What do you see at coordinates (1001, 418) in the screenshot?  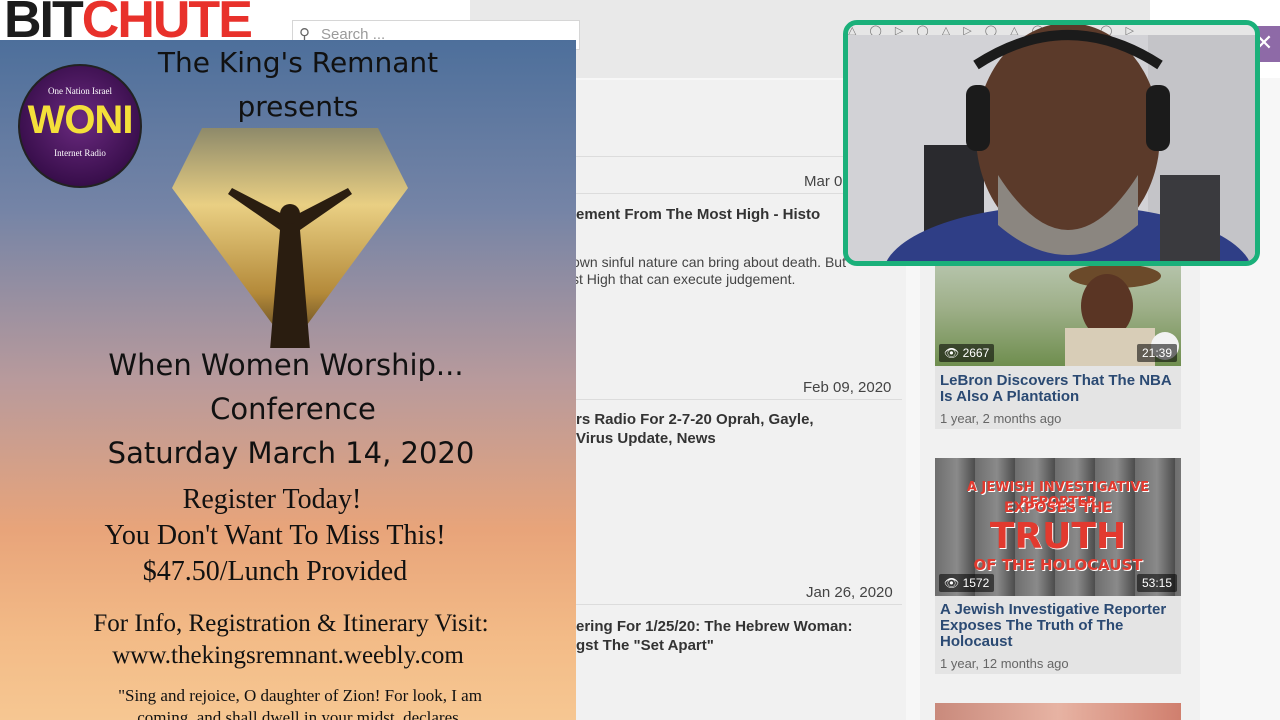 I see `card-age: 1 year, 2 months ago` at bounding box center [1001, 418].